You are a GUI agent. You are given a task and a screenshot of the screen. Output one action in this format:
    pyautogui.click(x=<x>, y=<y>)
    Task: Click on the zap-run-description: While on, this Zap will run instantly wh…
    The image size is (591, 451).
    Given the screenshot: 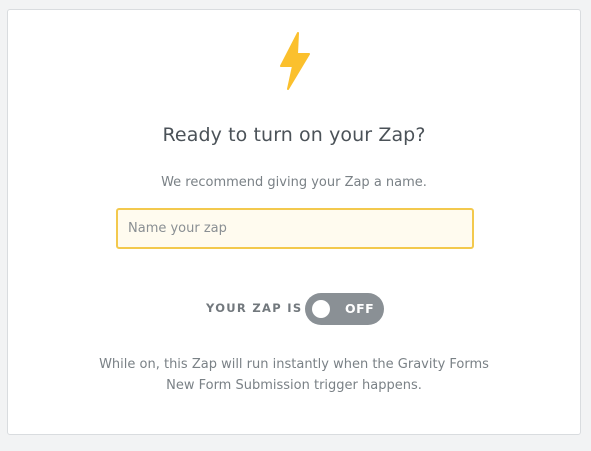 What is the action you would take?
    pyautogui.click(x=294, y=375)
    